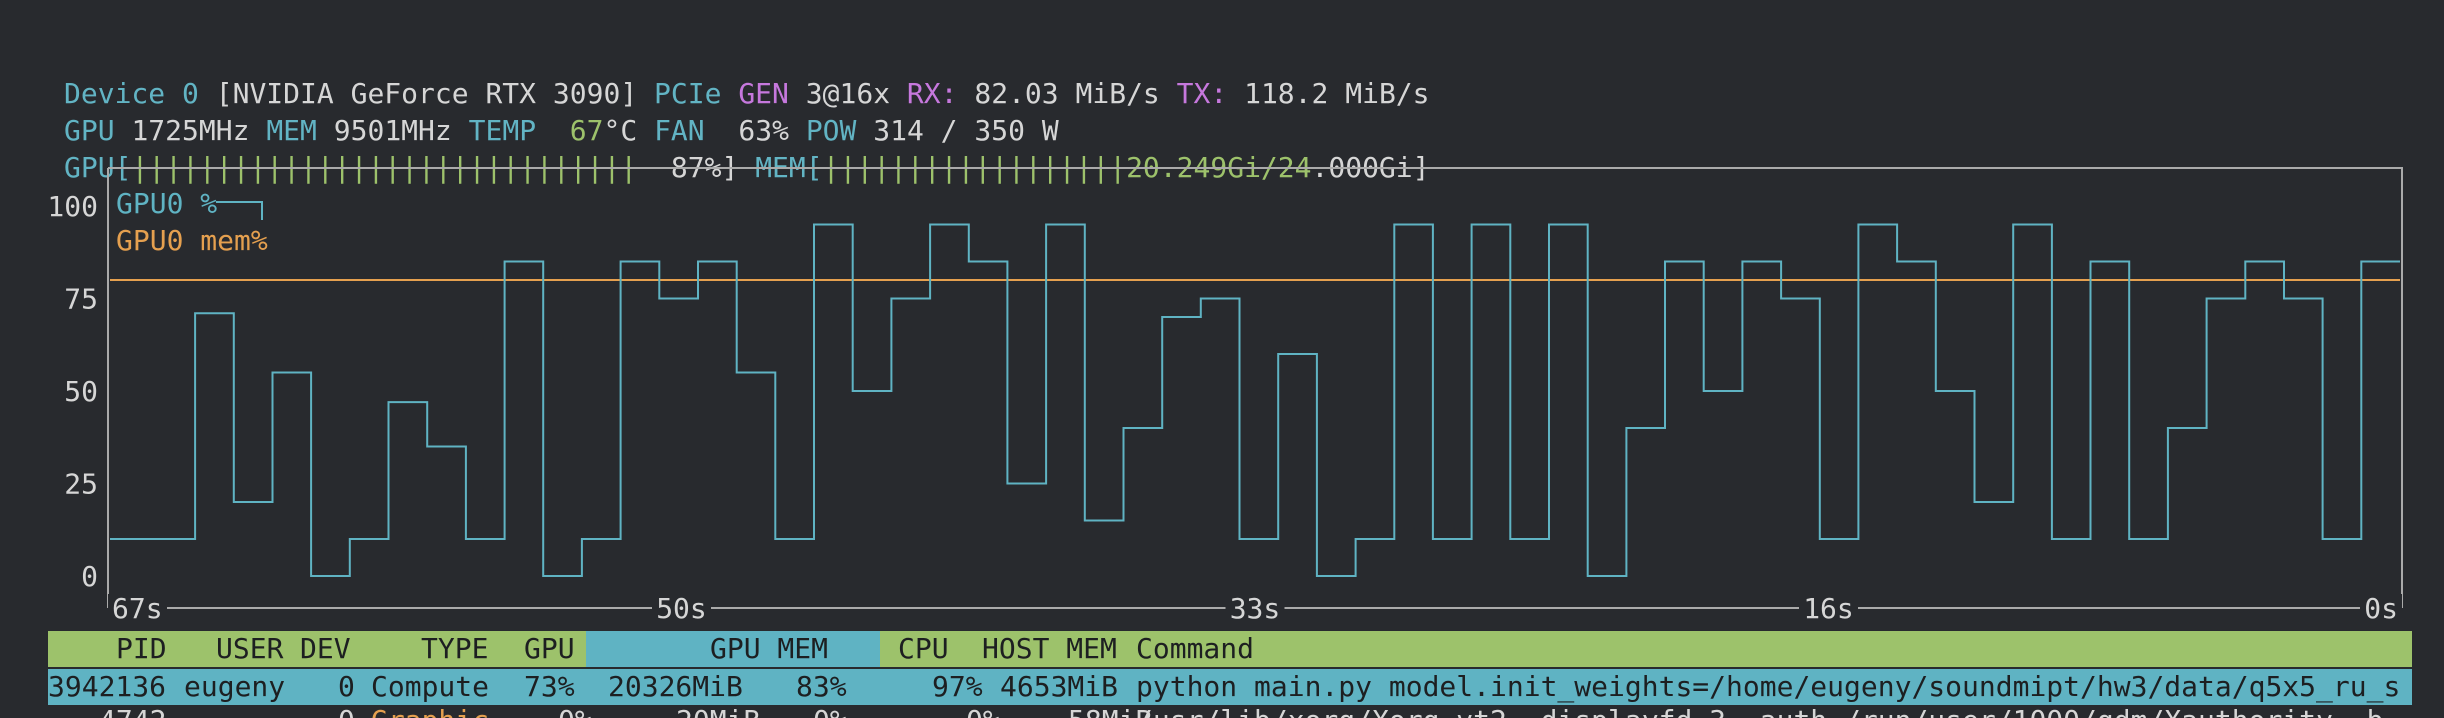 This screenshot has height=718, width=2444. Describe the element at coordinates (235, 686) in the screenshot. I see `process-user: eugeny` at that location.